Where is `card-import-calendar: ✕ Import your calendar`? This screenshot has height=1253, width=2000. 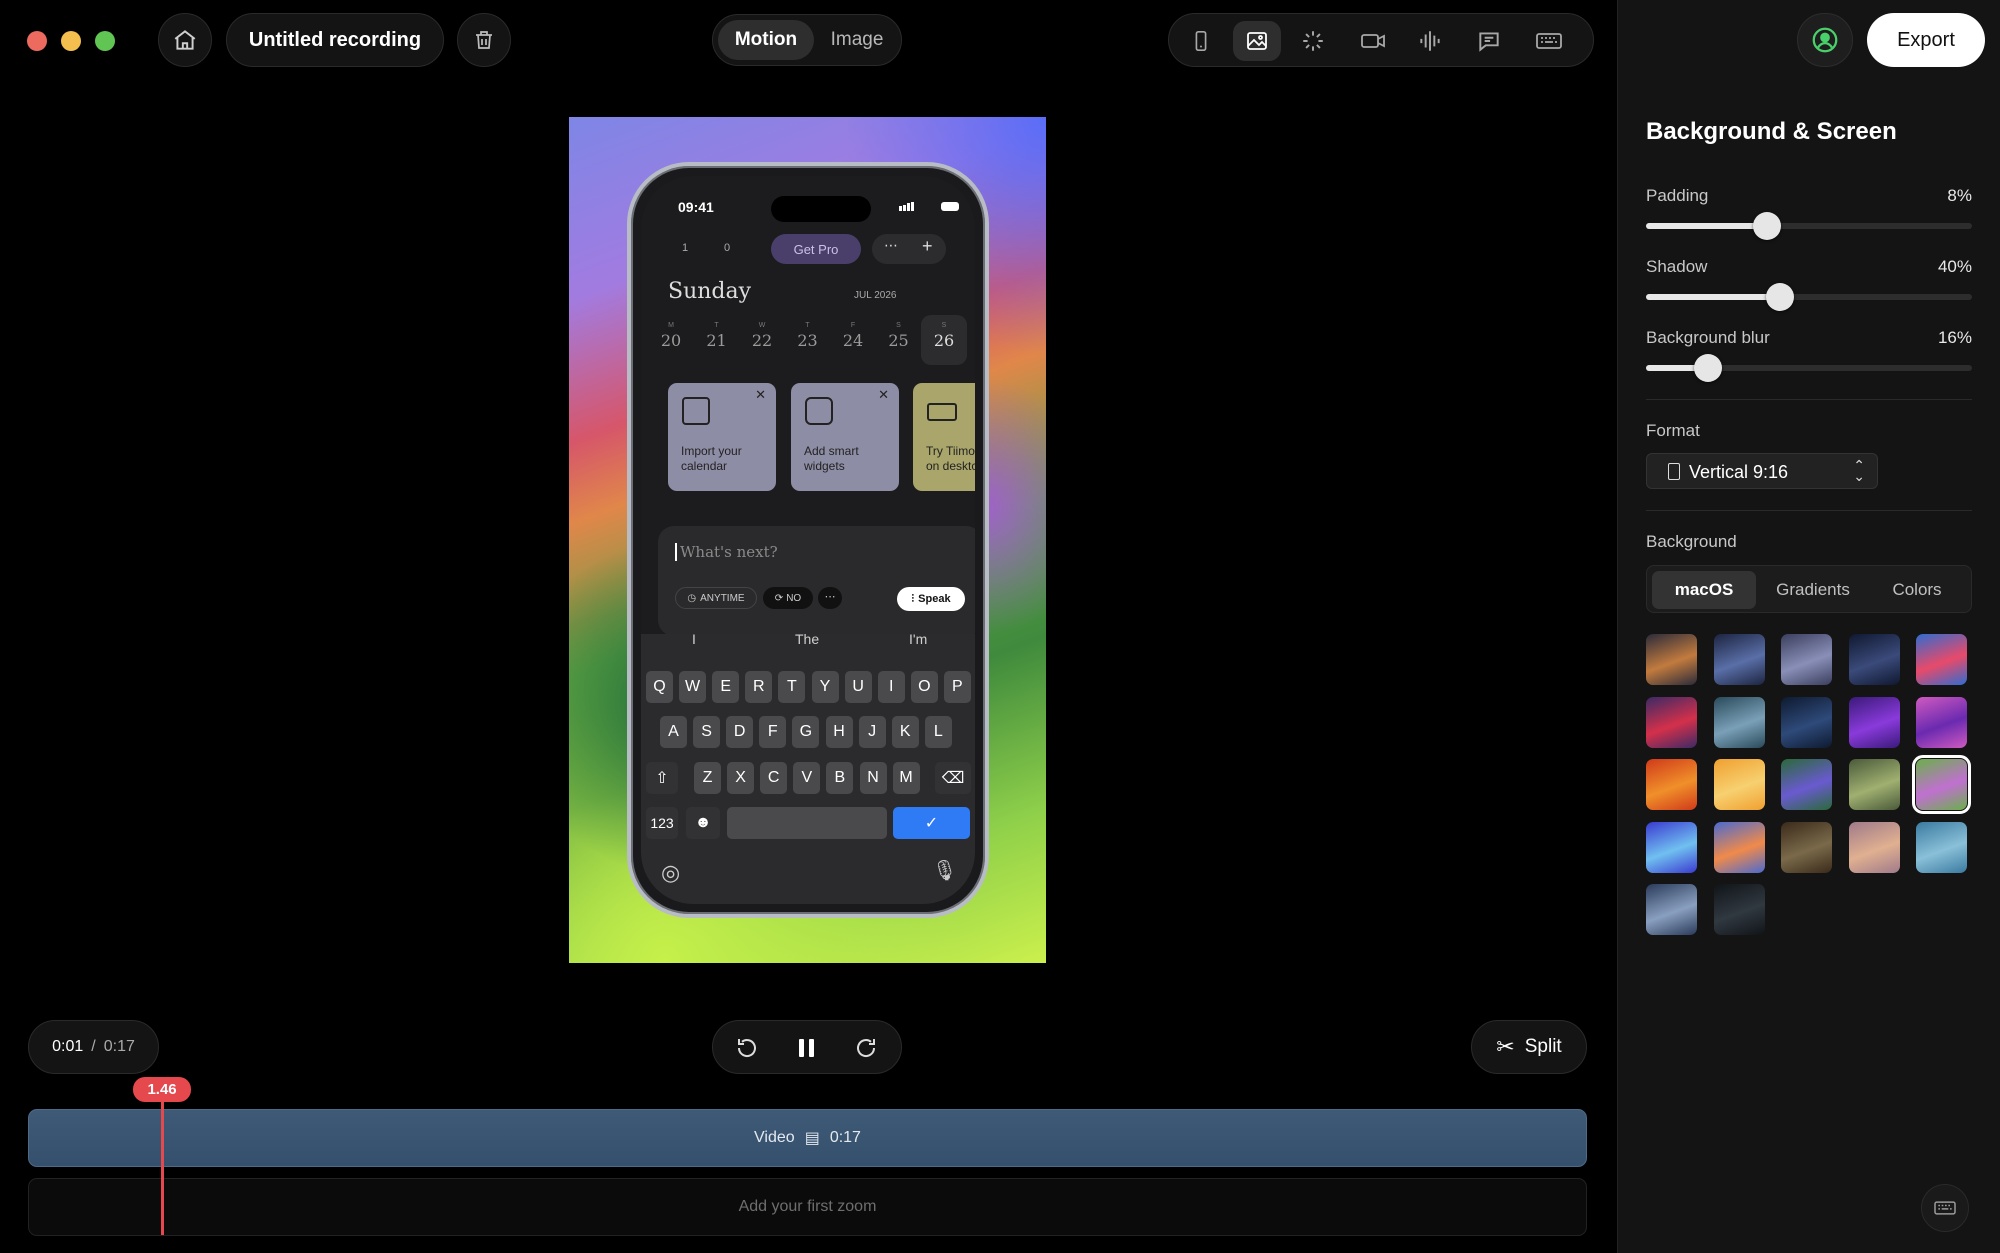
card-import-calendar: ✕ Import your calendar is located at coordinates (722, 437).